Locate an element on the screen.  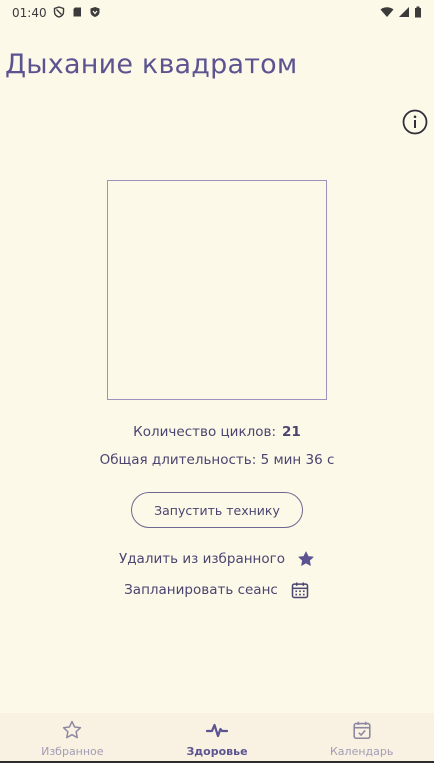
remove-favorite-label: Удалить из избранного is located at coordinates (202, 559).